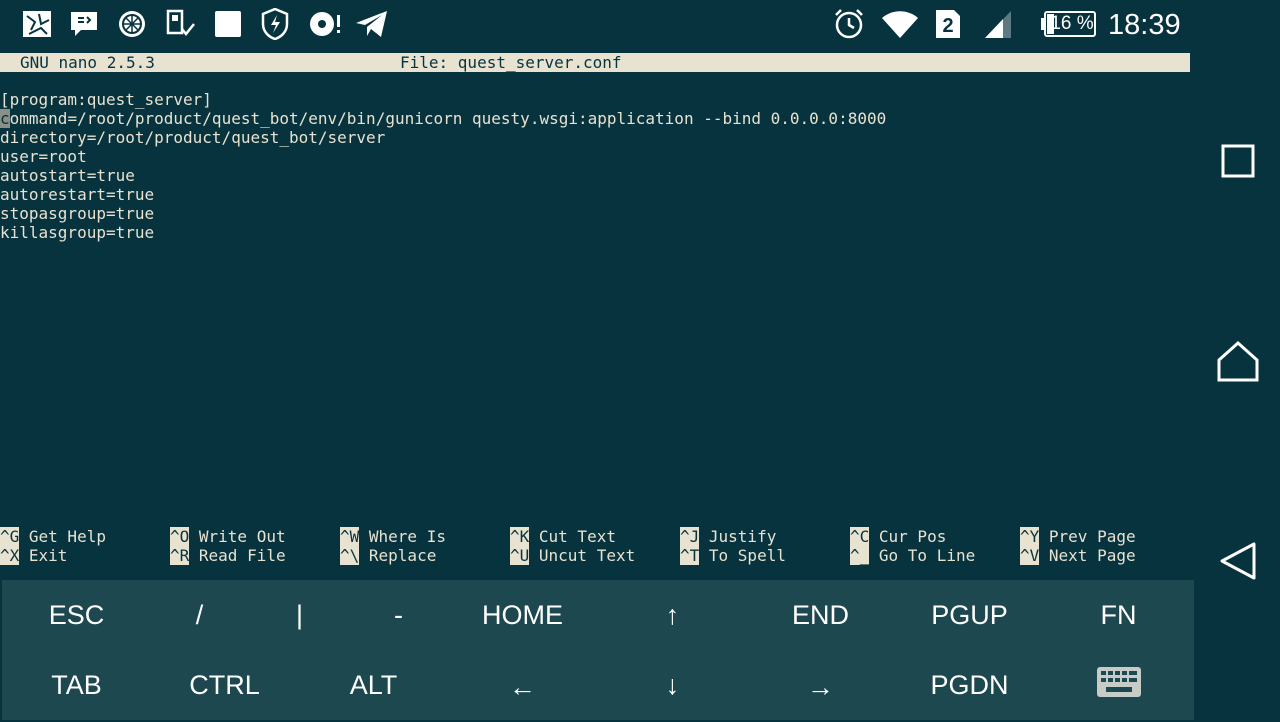  What do you see at coordinates (224, 685) in the screenshot?
I see `key-ctrl: CTRL` at bounding box center [224, 685].